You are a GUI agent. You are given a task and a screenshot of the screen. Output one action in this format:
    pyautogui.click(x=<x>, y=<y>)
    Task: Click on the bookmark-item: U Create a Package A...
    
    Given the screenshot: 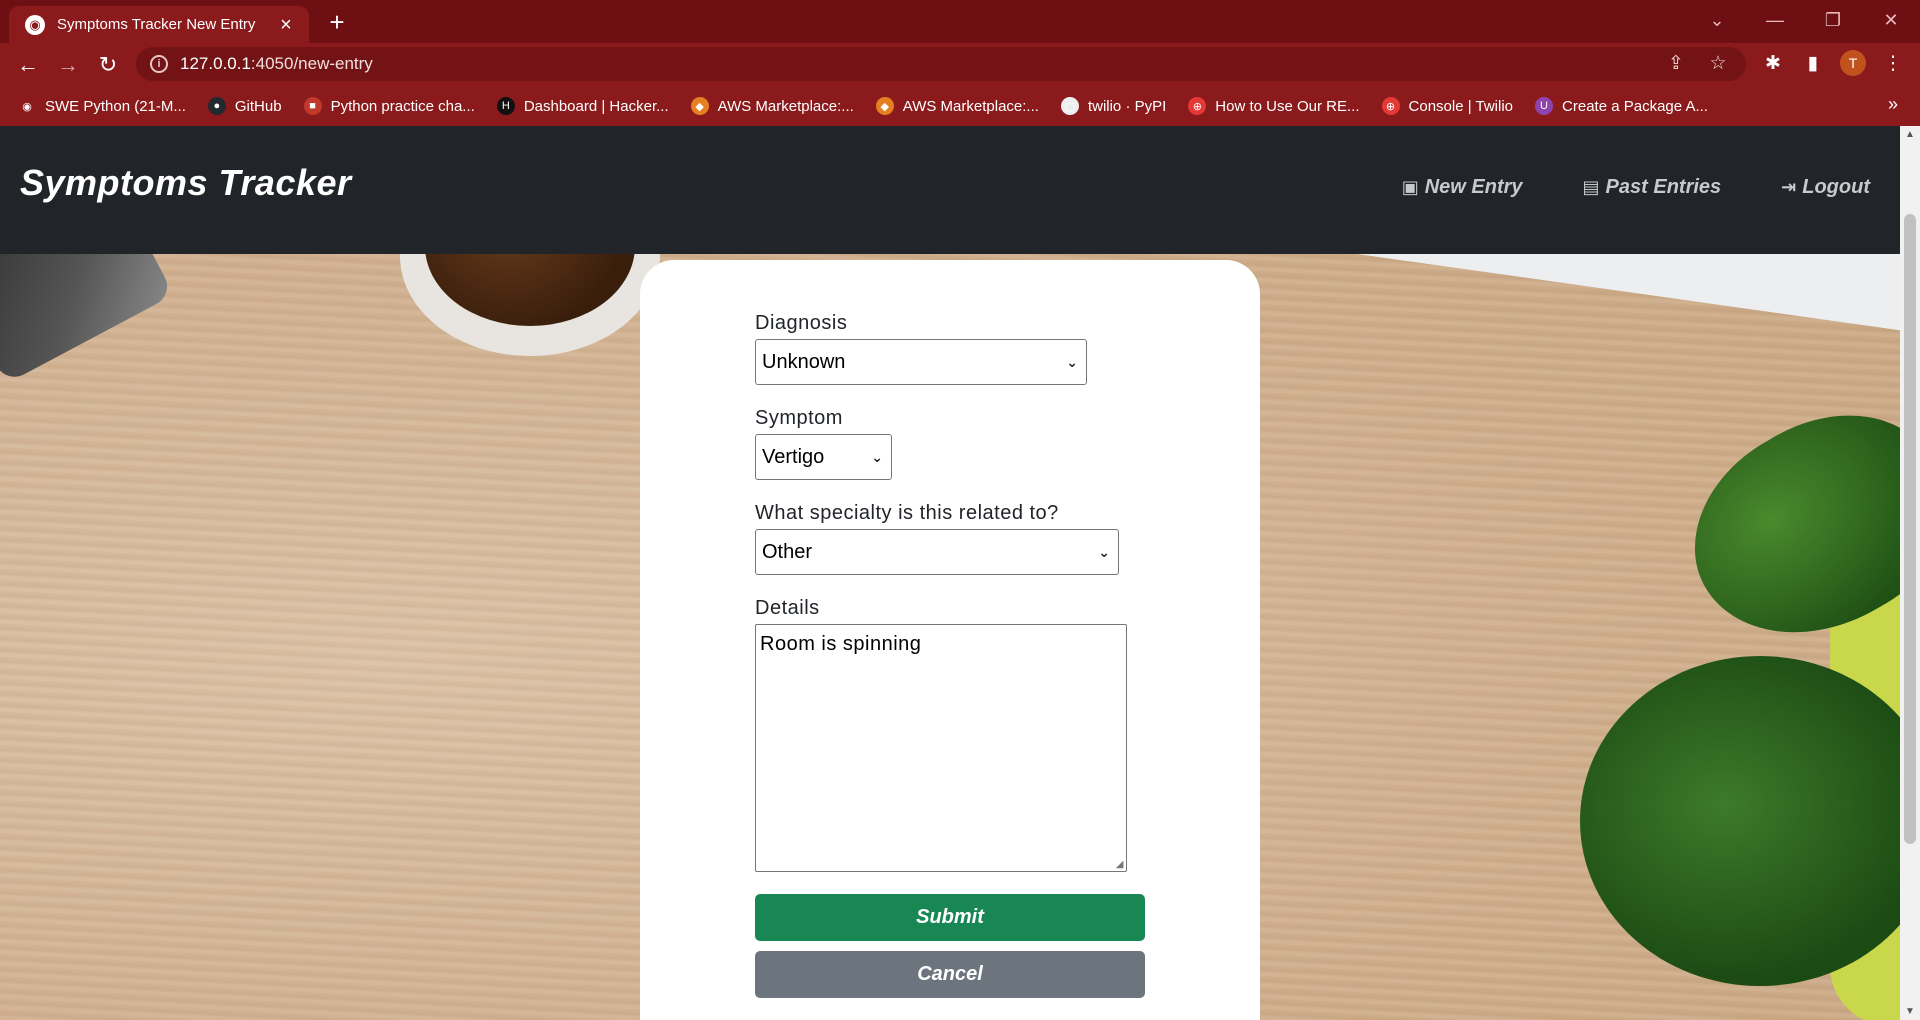 What is the action you would take?
    pyautogui.click(x=1621, y=106)
    